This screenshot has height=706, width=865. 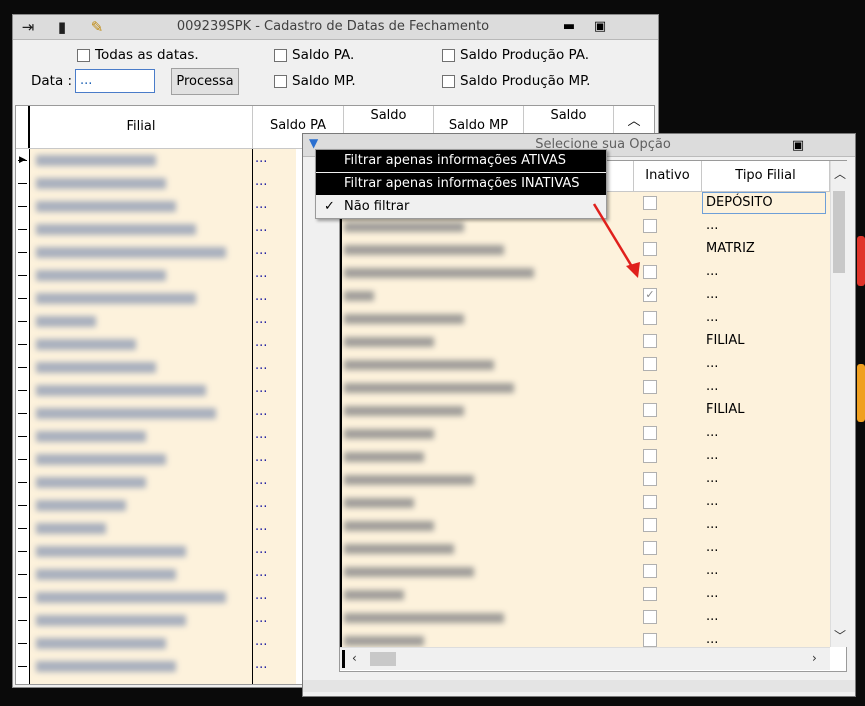 I want to click on menu-item-inativas: Filtrar apenas informações INATIVAS, so click(x=461, y=184).